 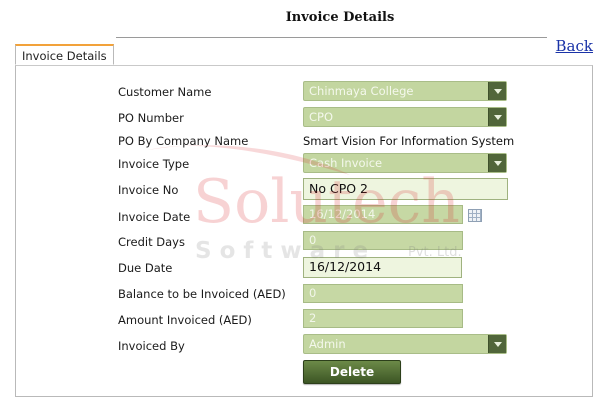 I want to click on invoice-no-input: No CPO 2, so click(x=405, y=189).